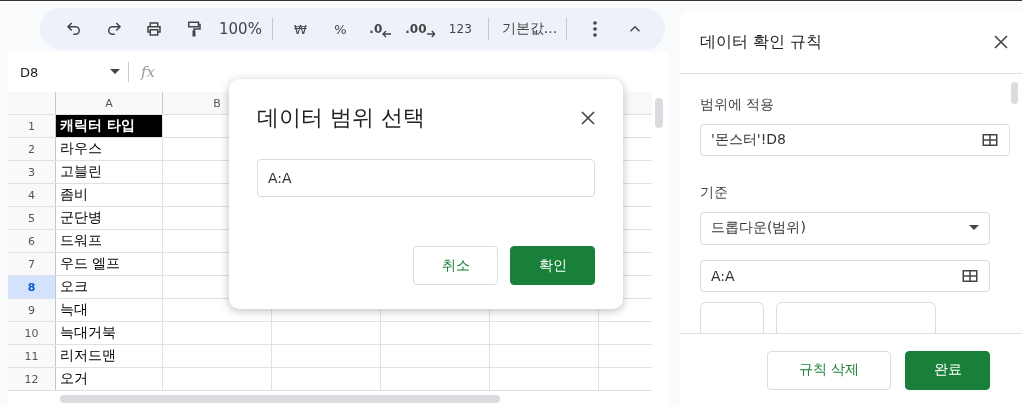 The height and width of the screenshot is (406, 1022). I want to click on table-cell: 늑대, so click(109, 310).